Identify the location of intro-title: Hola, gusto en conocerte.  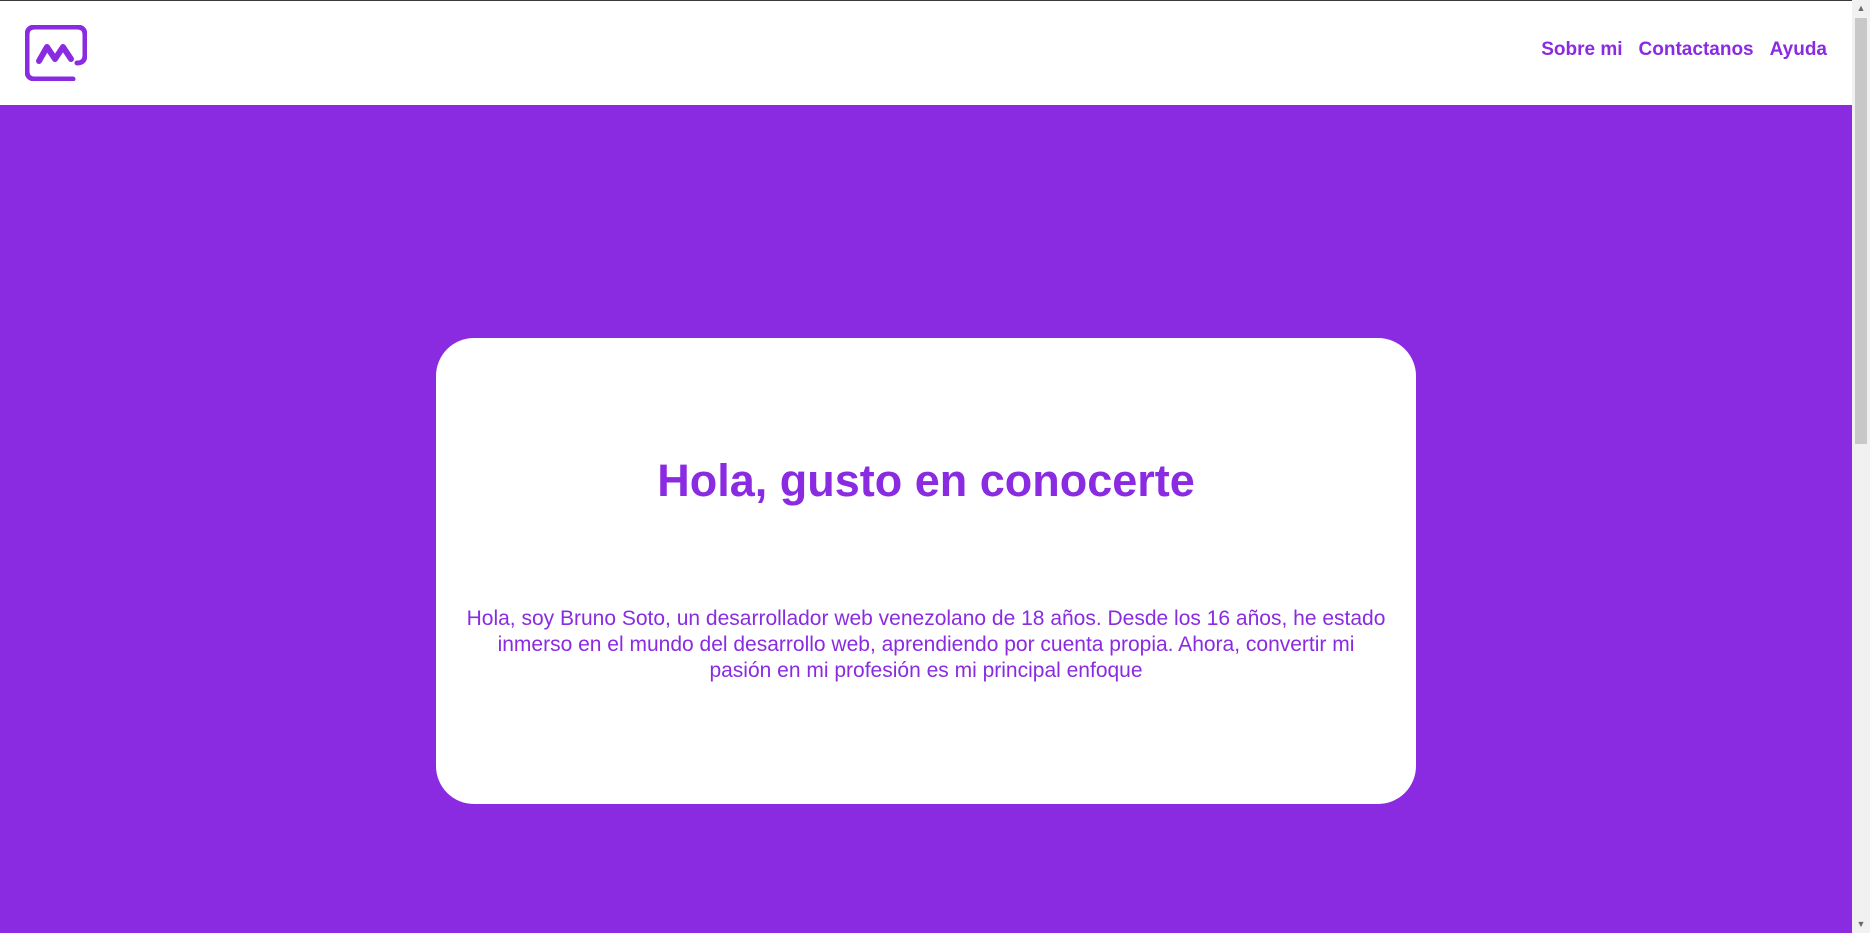
(926, 480).